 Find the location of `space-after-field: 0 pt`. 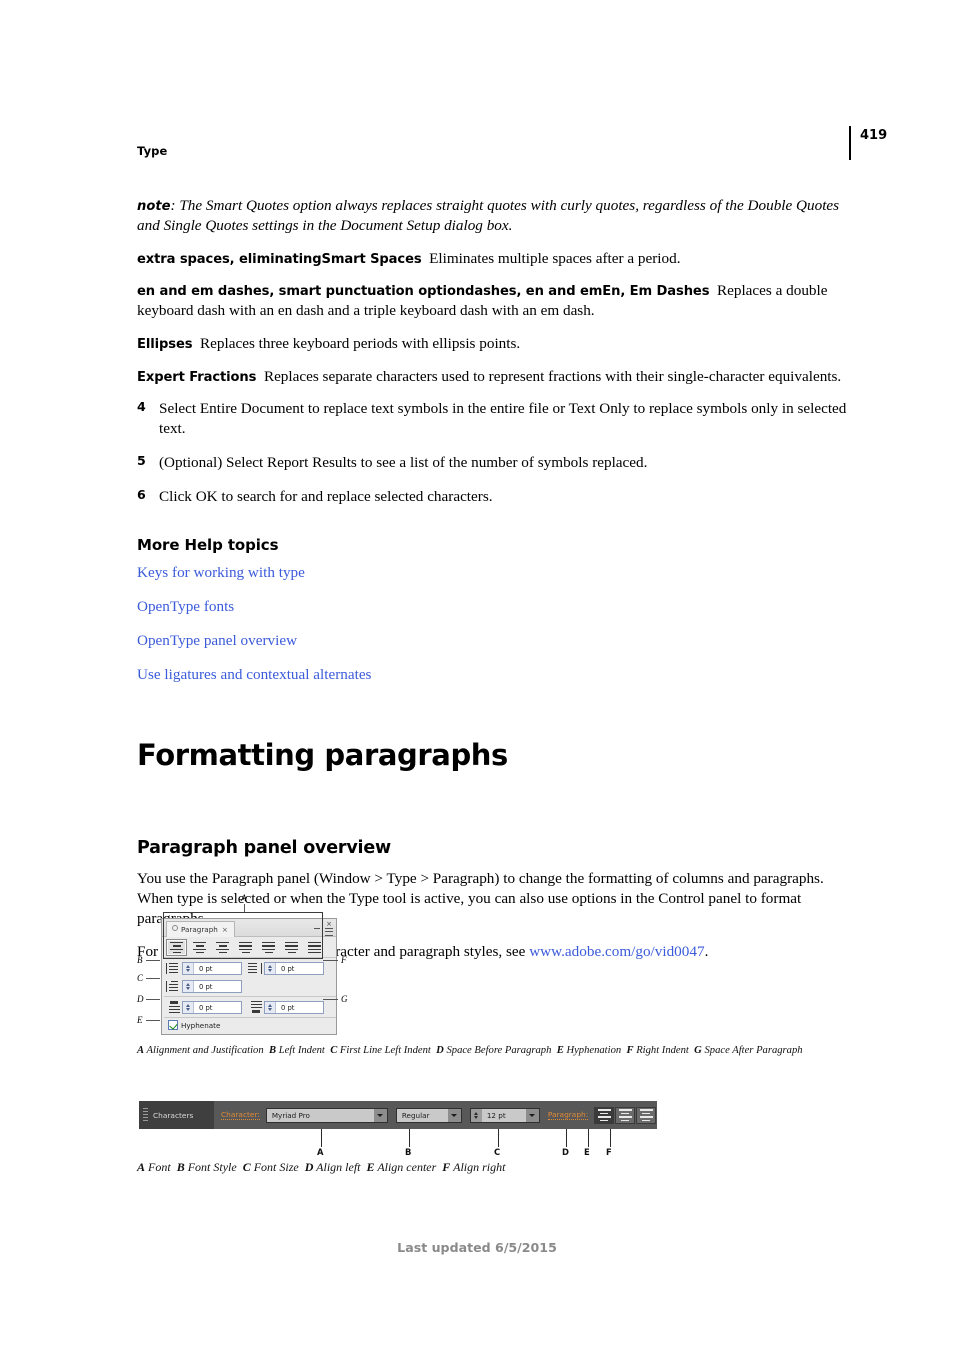

space-after-field: 0 pt is located at coordinates (294, 1007).